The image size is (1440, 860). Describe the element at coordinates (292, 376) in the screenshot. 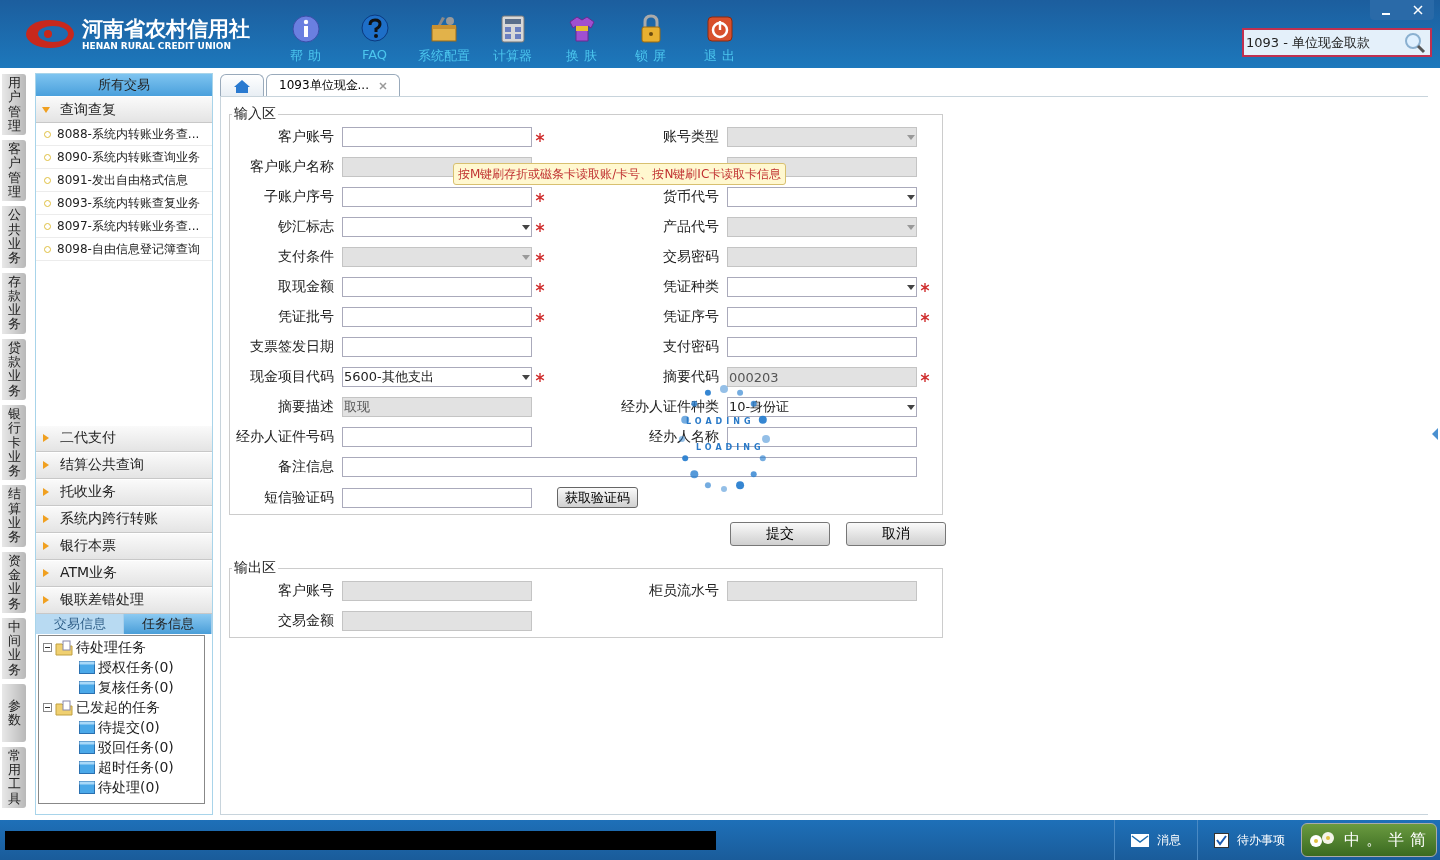

I see `field-label: 现金项目代码` at that location.